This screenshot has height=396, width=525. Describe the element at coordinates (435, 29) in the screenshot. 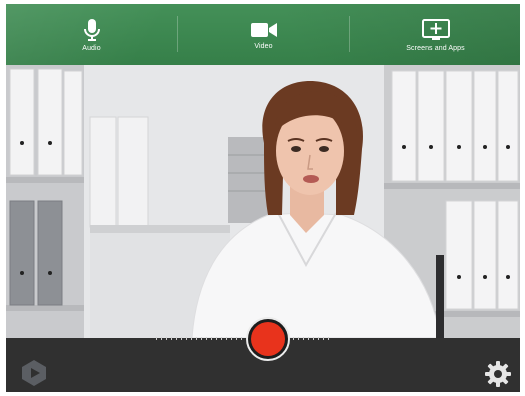

I see `screen-plus-icon` at that location.